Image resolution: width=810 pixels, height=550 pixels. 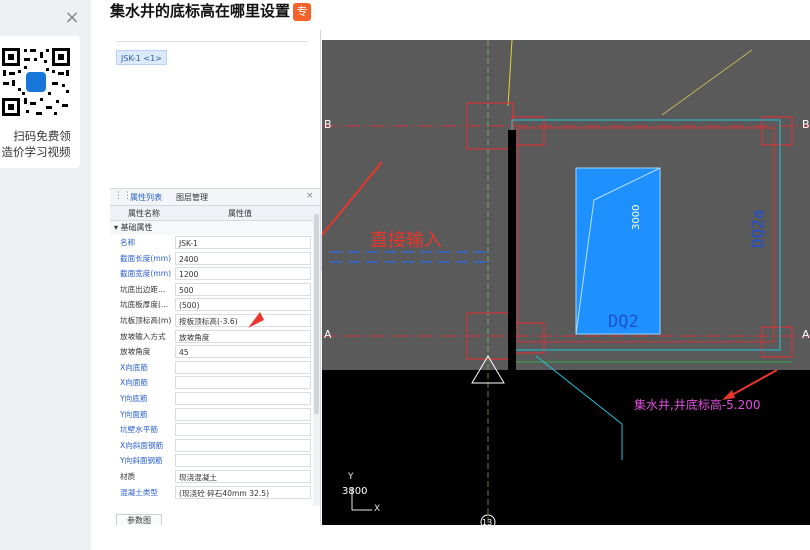 I want to click on table-row: 材质 现浇混凝土, so click(x=211, y=477).